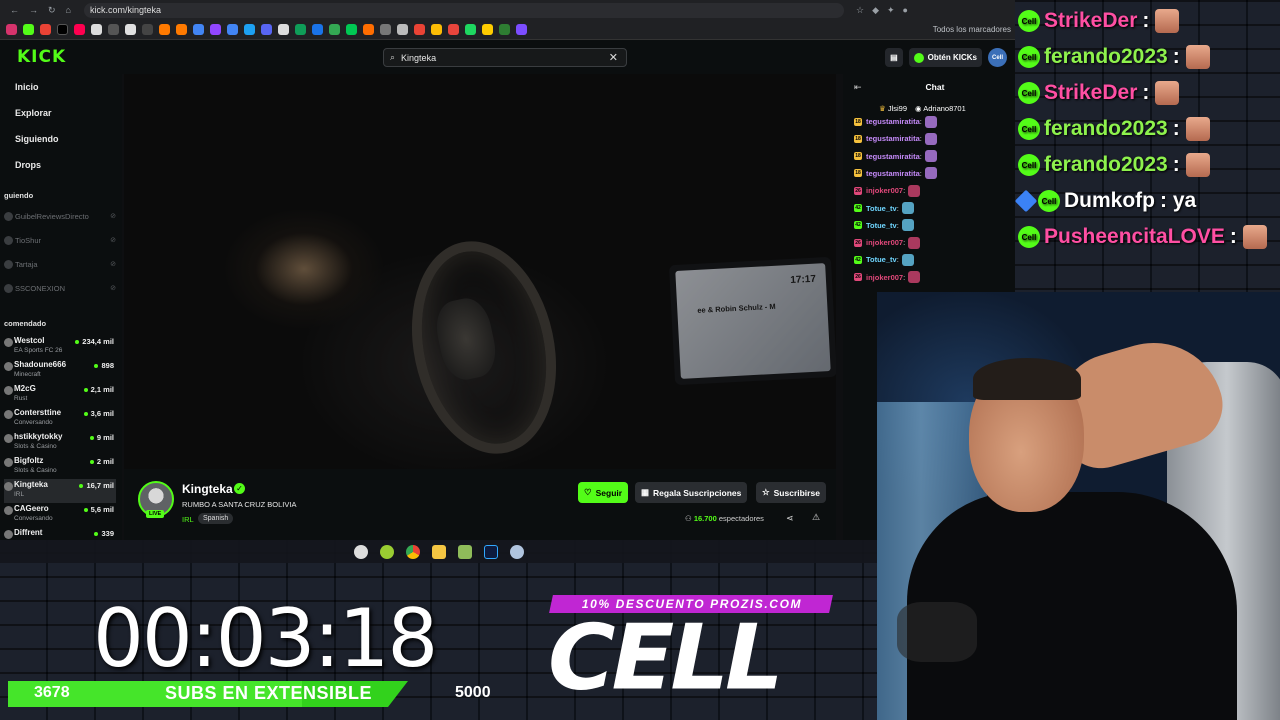 The image size is (1280, 720). I want to click on report-icon: ⚠, so click(816, 517).